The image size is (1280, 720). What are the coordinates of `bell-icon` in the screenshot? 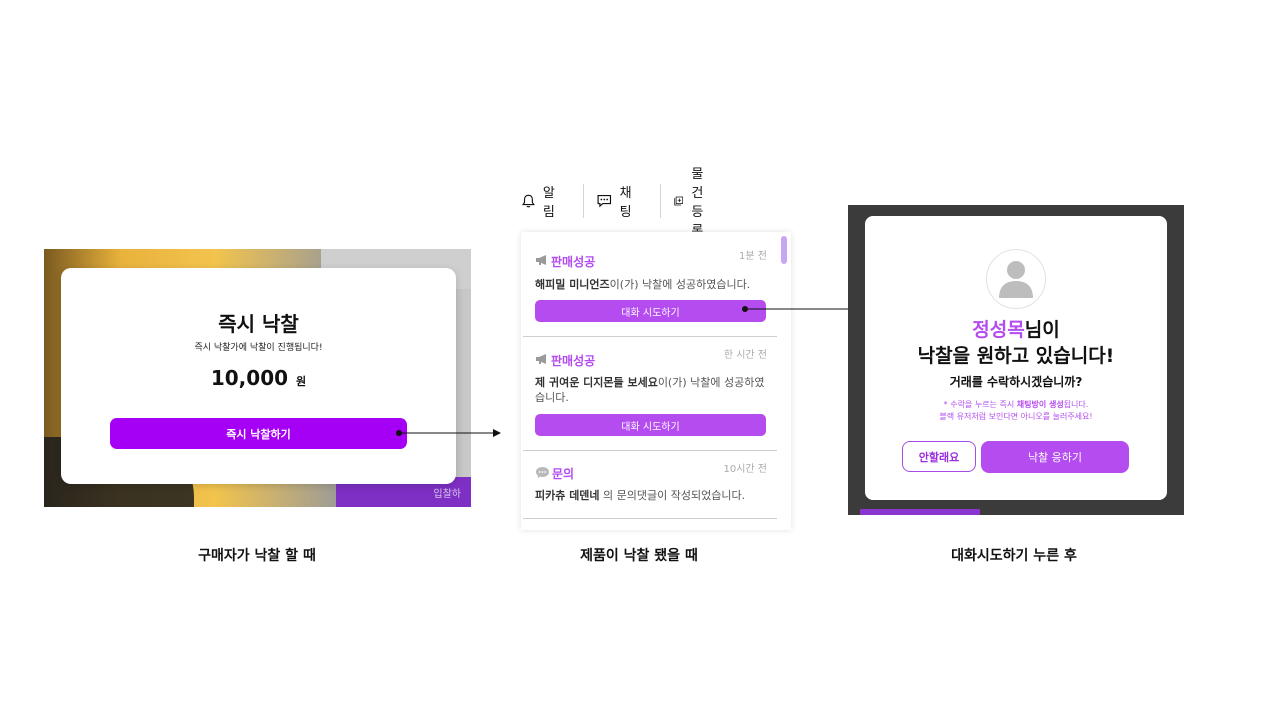 It's located at (528, 201).